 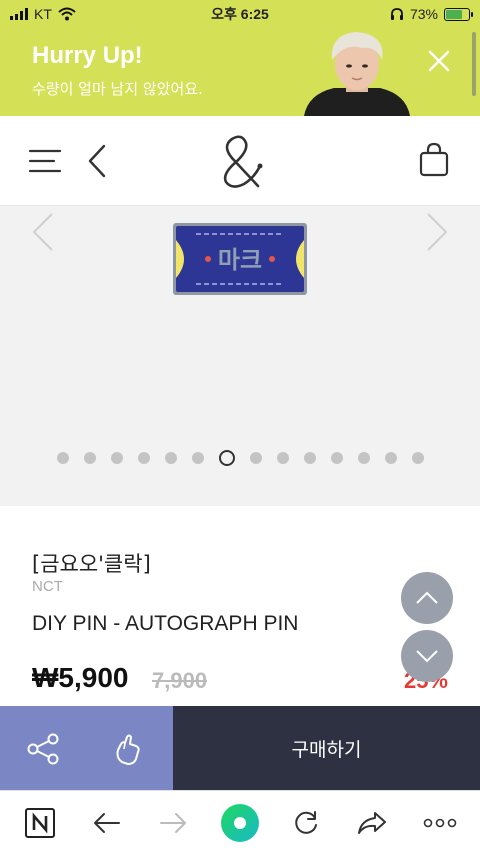 I want to click on promo-scrollbar, so click(x=474, y=64).